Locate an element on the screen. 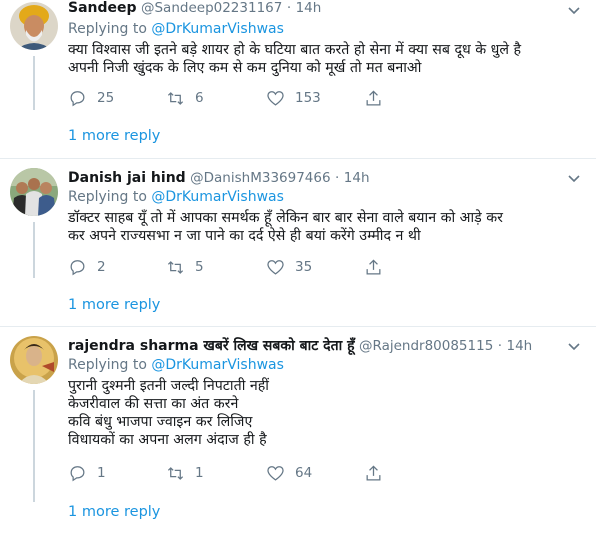 The height and width of the screenshot is (534, 596). like-button: 153 is located at coordinates (293, 98).